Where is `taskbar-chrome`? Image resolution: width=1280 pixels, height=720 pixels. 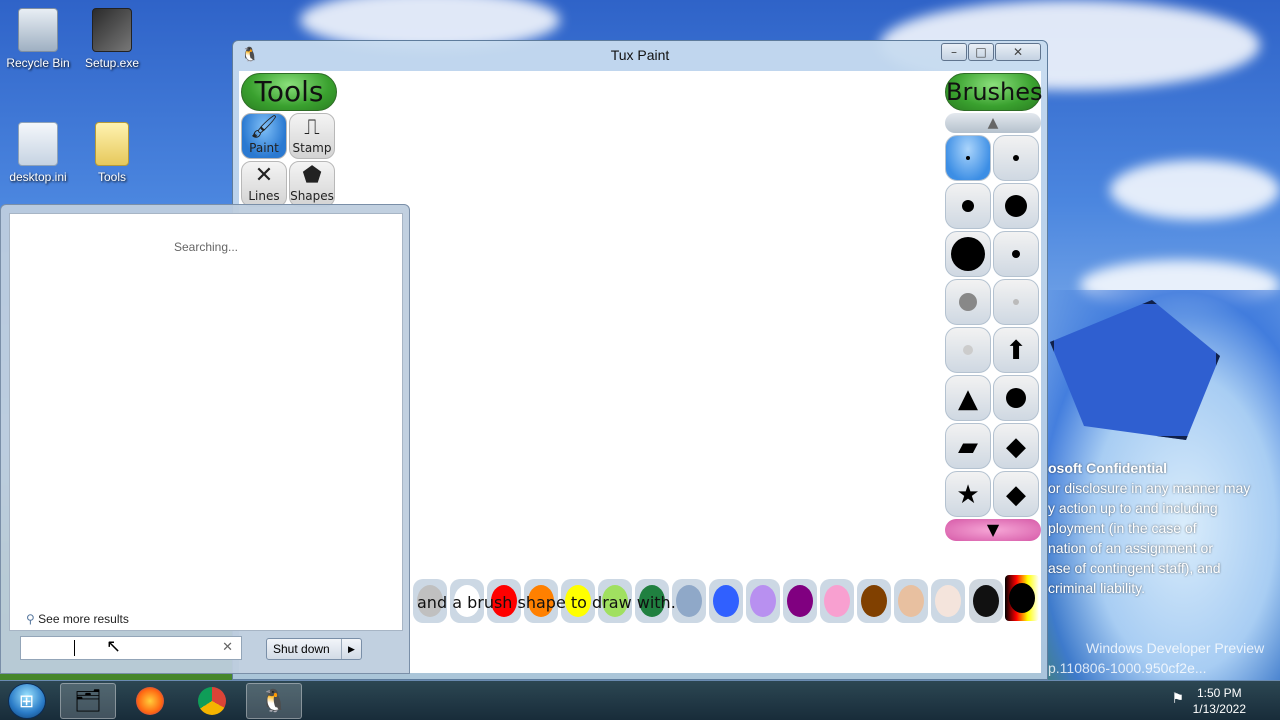 taskbar-chrome is located at coordinates (212, 701).